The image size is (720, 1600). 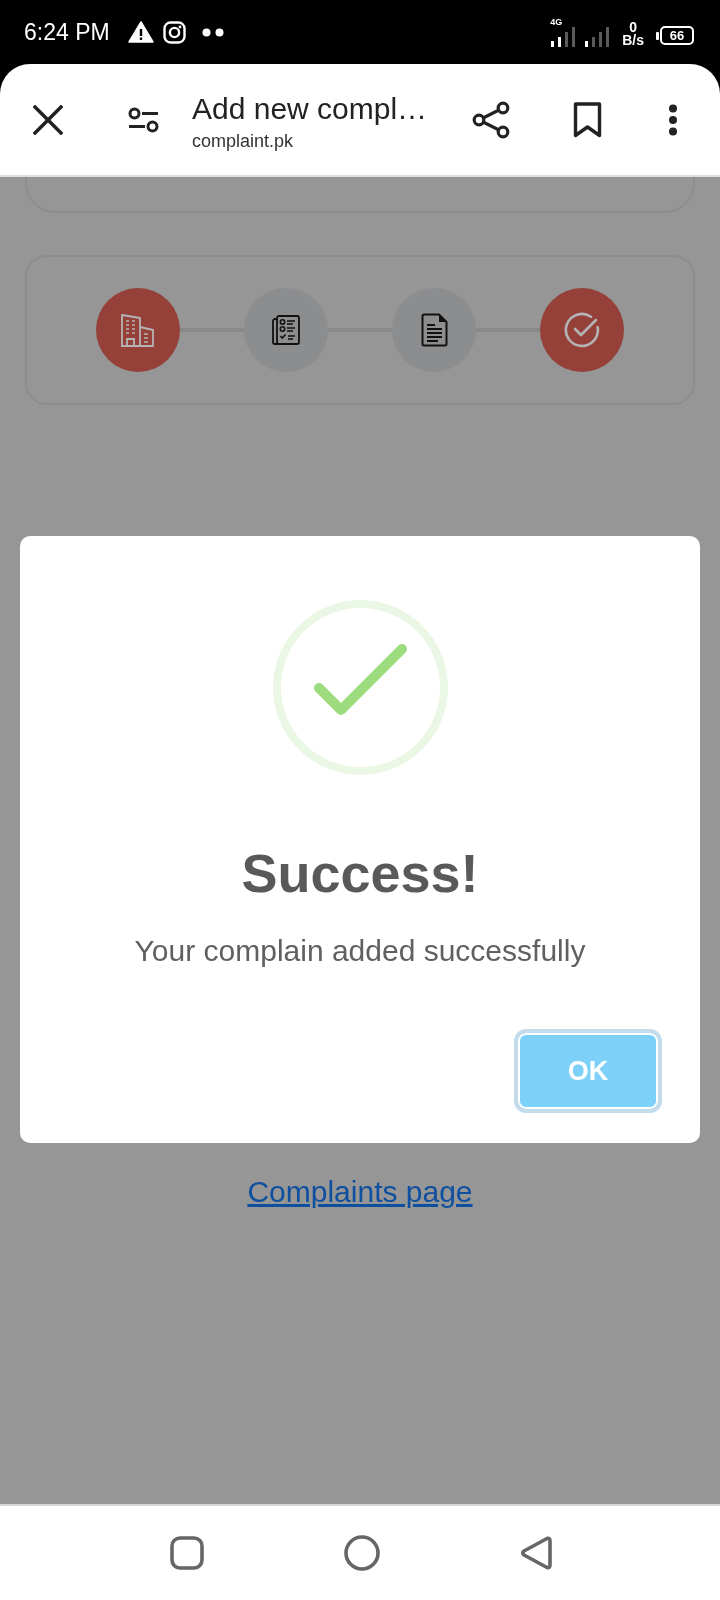 I want to click on complaints-page-link: Complaints page, so click(x=360, y=1192).